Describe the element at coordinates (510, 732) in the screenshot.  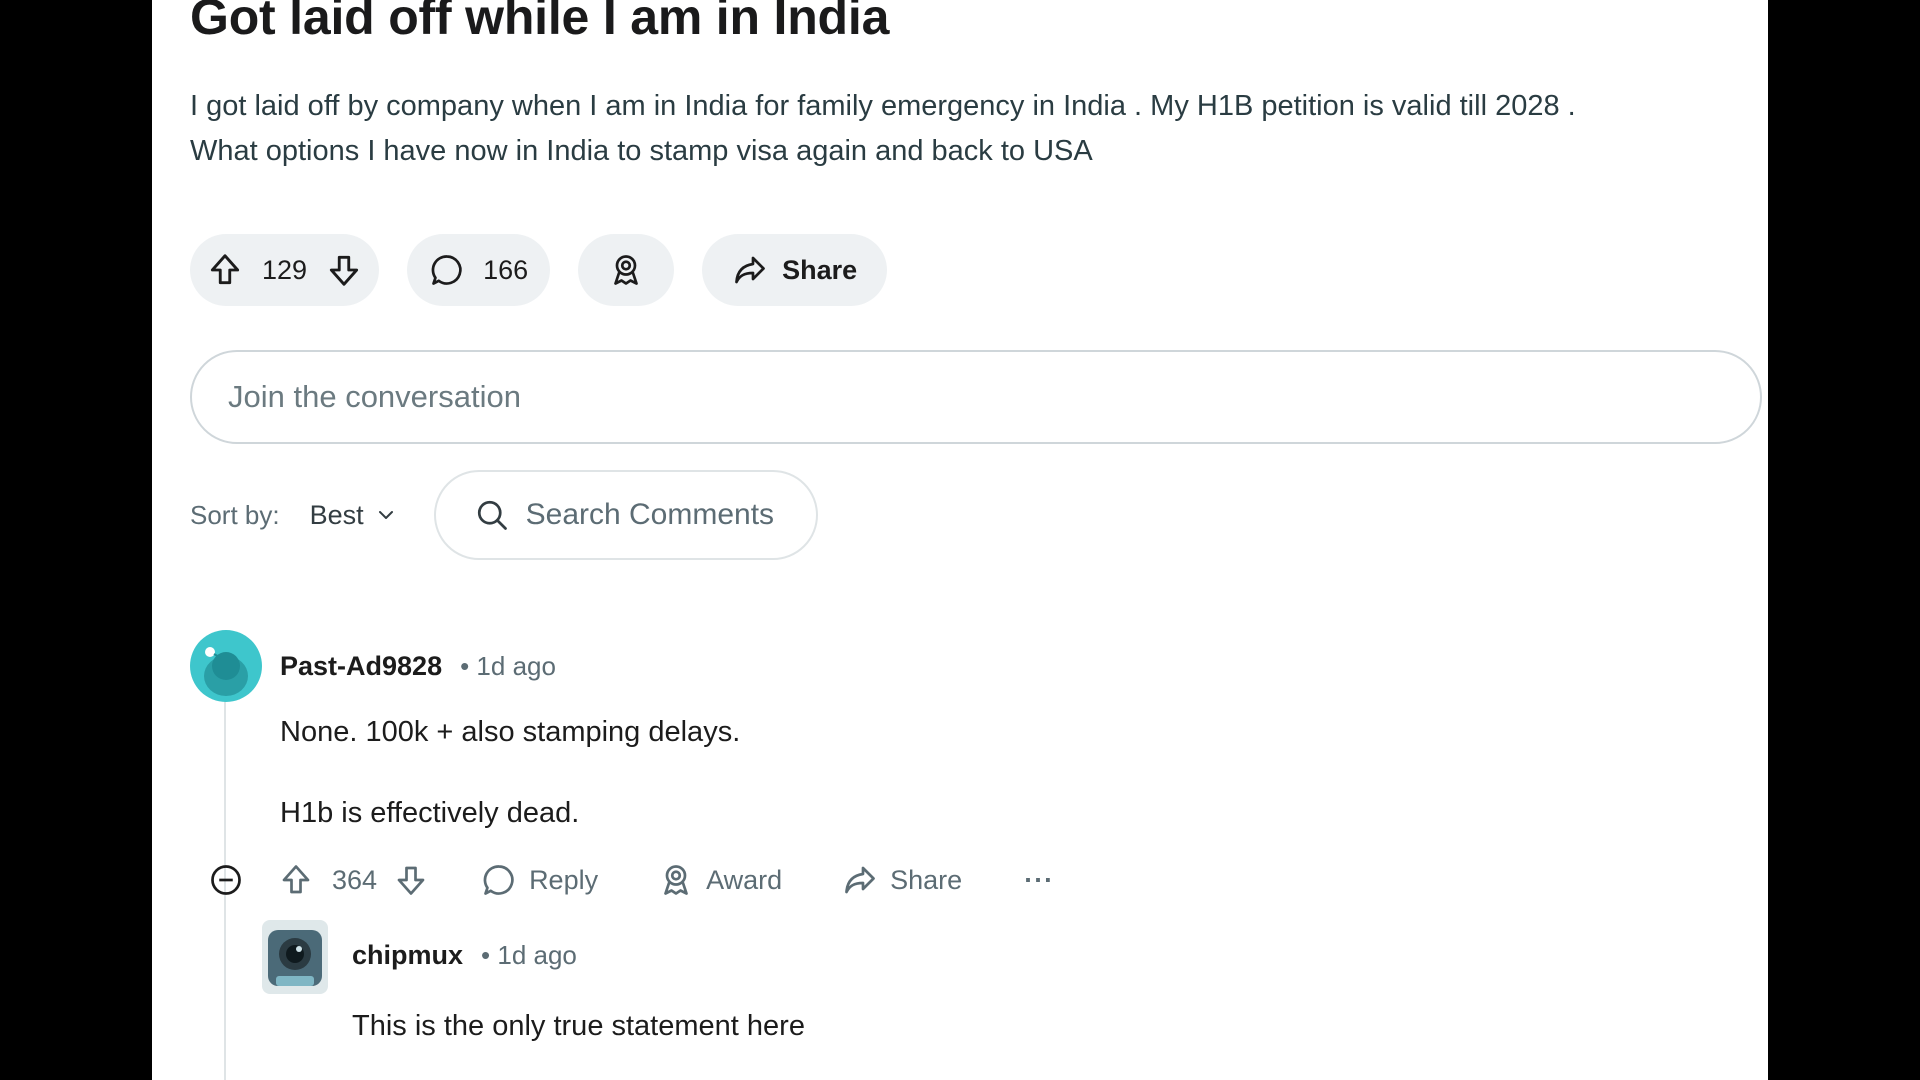
I see `comment-text: None. 100k + also stamping delays.` at that location.